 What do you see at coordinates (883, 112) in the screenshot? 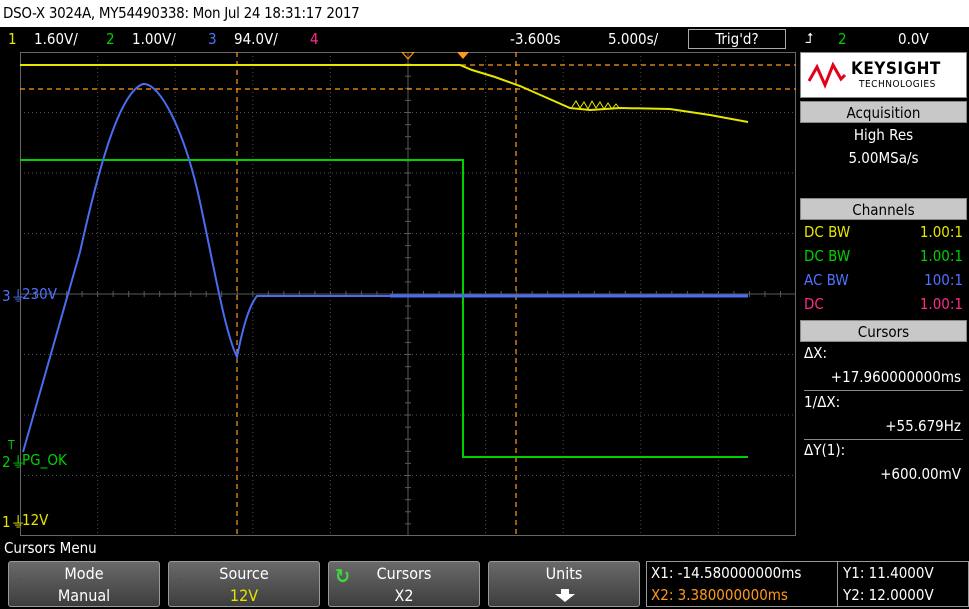
I see `acquisition-header: Acquisition` at bounding box center [883, 112].